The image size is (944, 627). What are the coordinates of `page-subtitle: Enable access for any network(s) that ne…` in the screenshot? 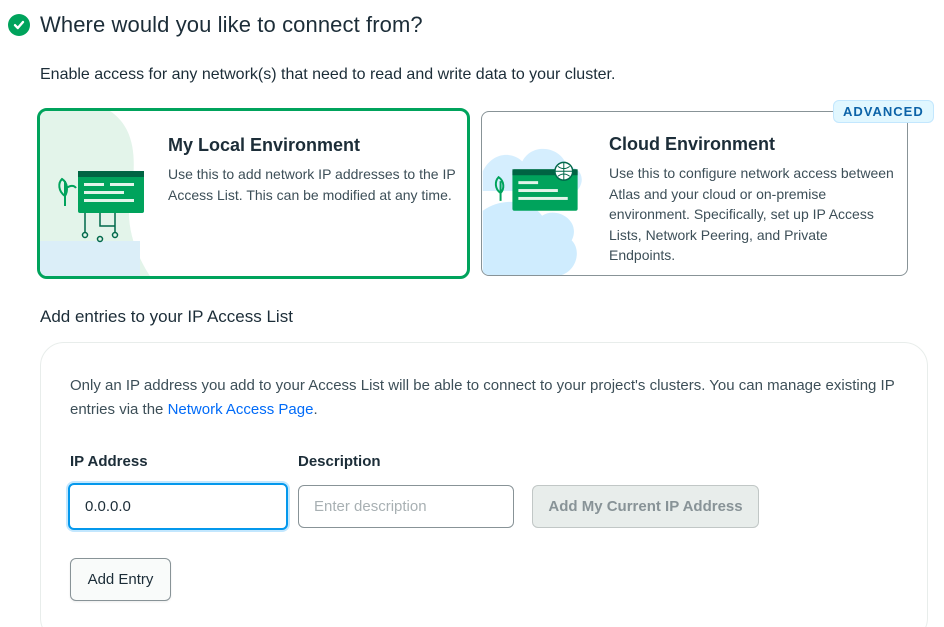 It's located at (328, 74).